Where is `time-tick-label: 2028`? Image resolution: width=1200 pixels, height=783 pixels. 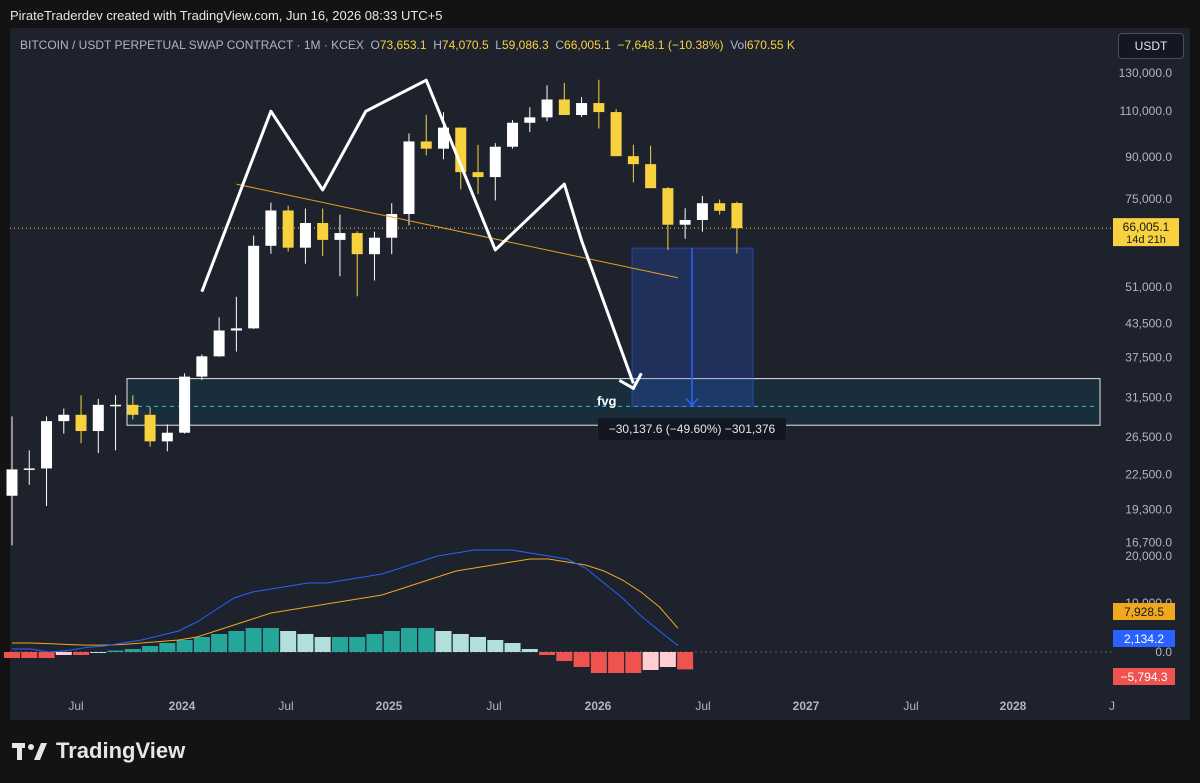
time-tick-label: 2028 is located at coordinates (1013, 706).